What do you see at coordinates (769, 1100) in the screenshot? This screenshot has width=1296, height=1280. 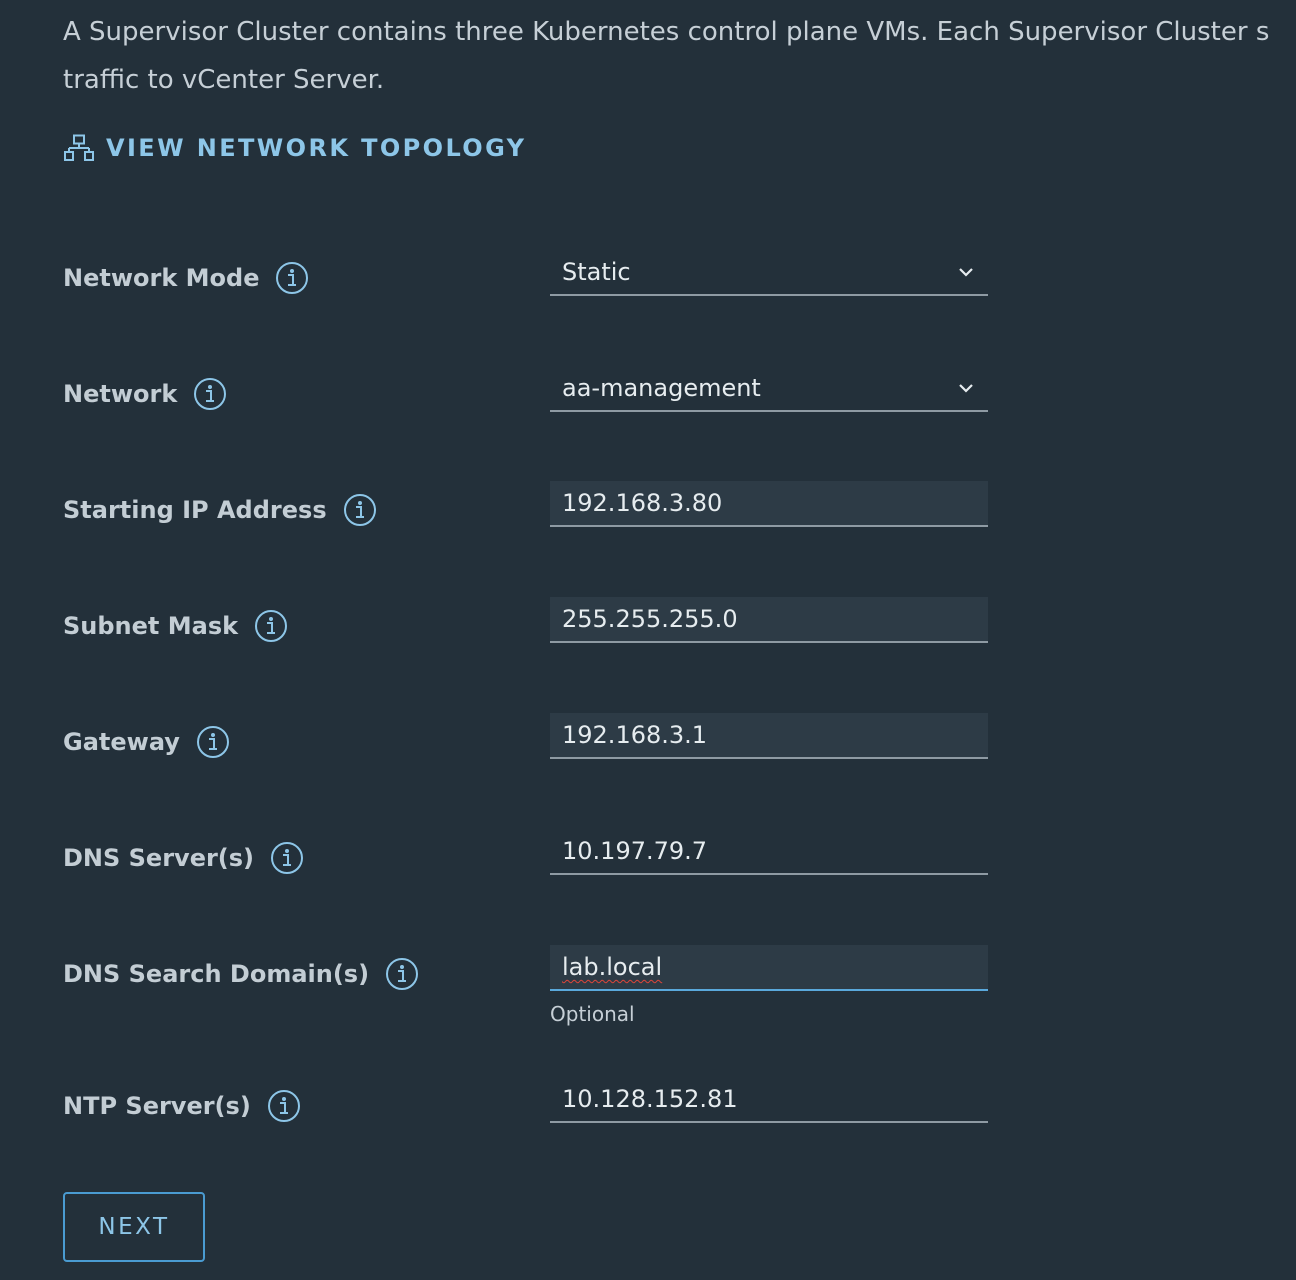 I see `ntp-servers-input: 10.128.152.81` at bounding box center [769, 1100].